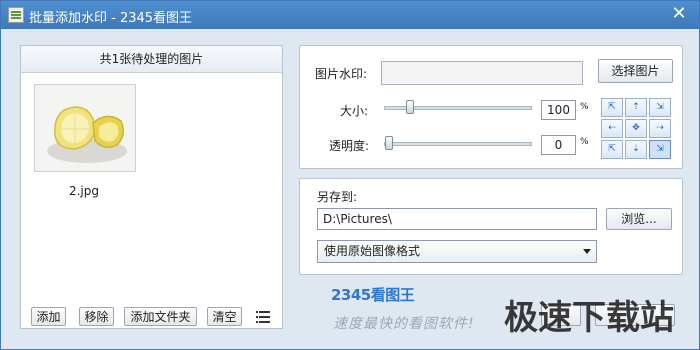 The width and height of the screenshot is (700, 350). What do you see at coordinates (349, 146) in the screenshot?
I see `opacity-label: 透明度:` at bounding box center [349, 146].